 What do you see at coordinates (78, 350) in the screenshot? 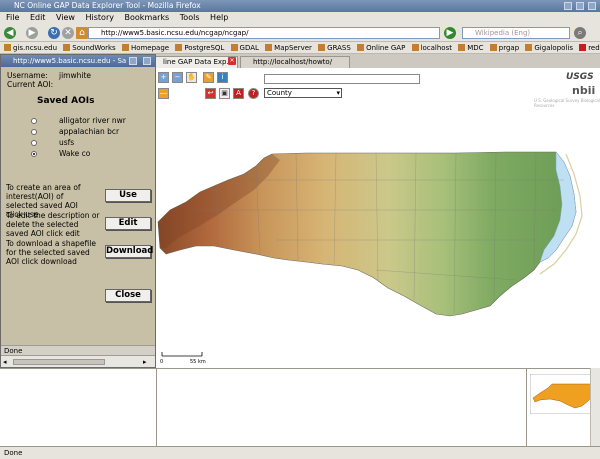
I see `popup-status: Done` at bounding box center [78, 350].